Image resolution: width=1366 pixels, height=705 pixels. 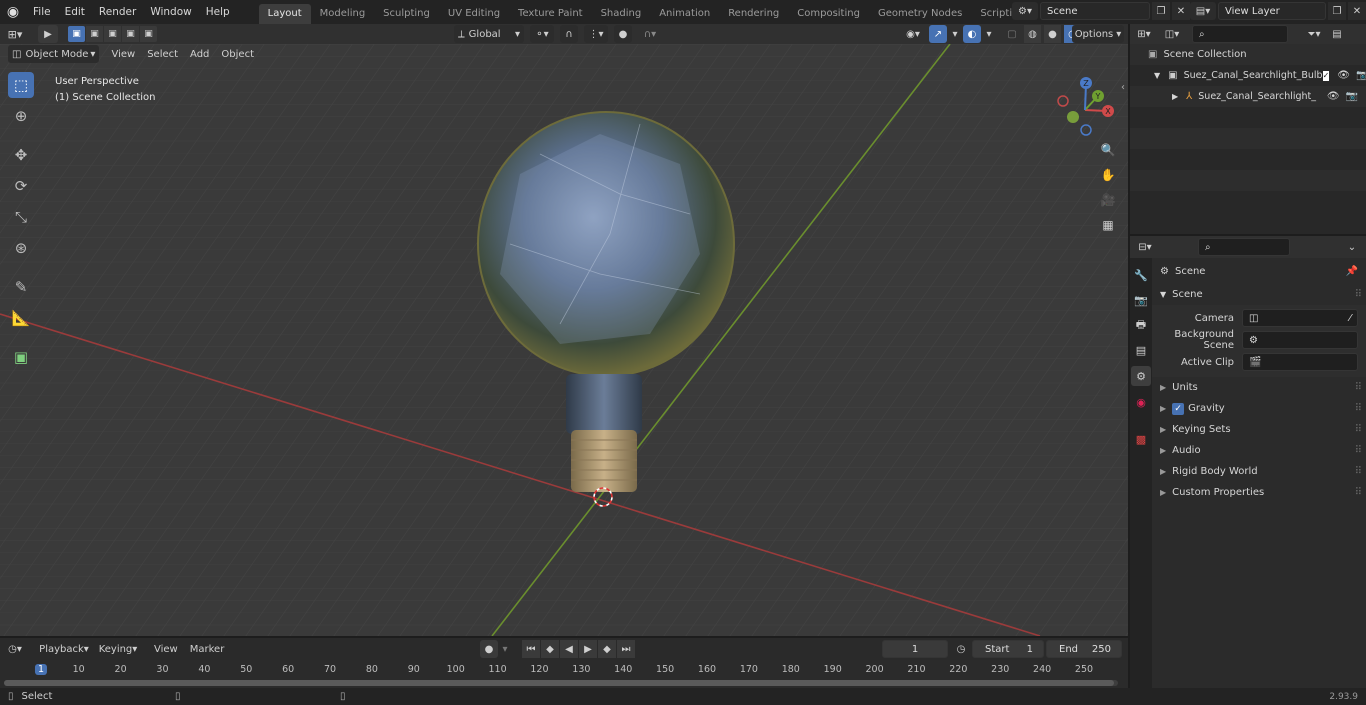 I want to click on add-cube-tool: ▣, so click(x=21, y=357).